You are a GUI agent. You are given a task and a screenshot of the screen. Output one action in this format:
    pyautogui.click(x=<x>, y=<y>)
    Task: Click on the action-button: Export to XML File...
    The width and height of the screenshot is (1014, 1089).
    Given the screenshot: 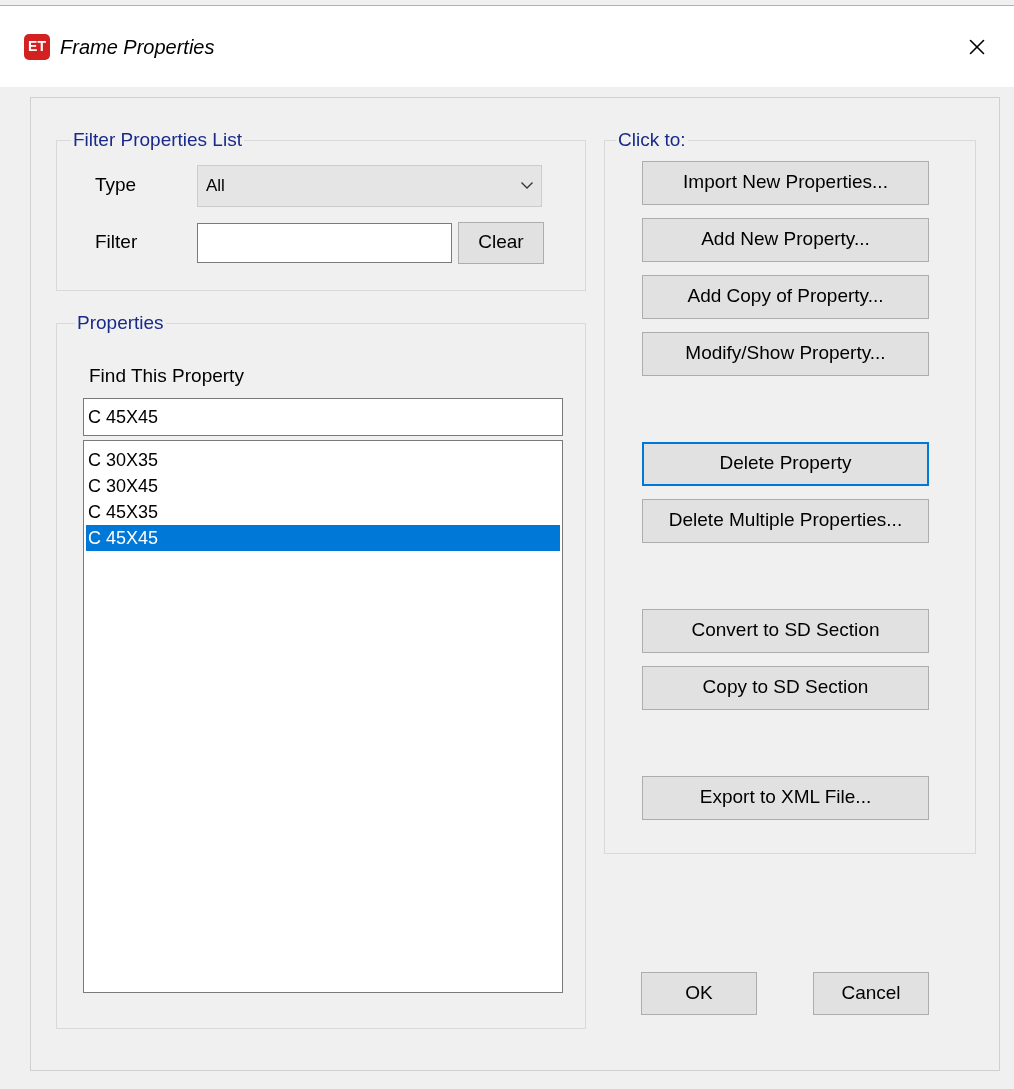 What is the action you would take?
    pyautogui.click(x=785, y=797)
    